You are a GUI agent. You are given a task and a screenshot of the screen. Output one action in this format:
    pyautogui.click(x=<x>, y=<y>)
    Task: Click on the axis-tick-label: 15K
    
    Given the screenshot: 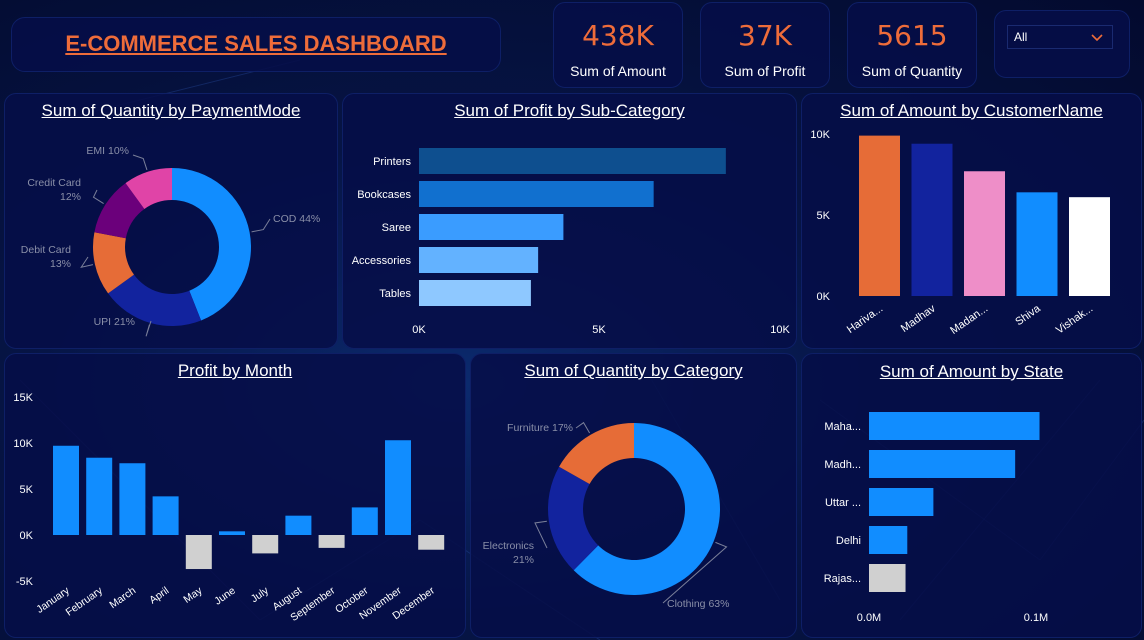 What is the action you would take?
    pyautogui.click(x=23, y=398)
    